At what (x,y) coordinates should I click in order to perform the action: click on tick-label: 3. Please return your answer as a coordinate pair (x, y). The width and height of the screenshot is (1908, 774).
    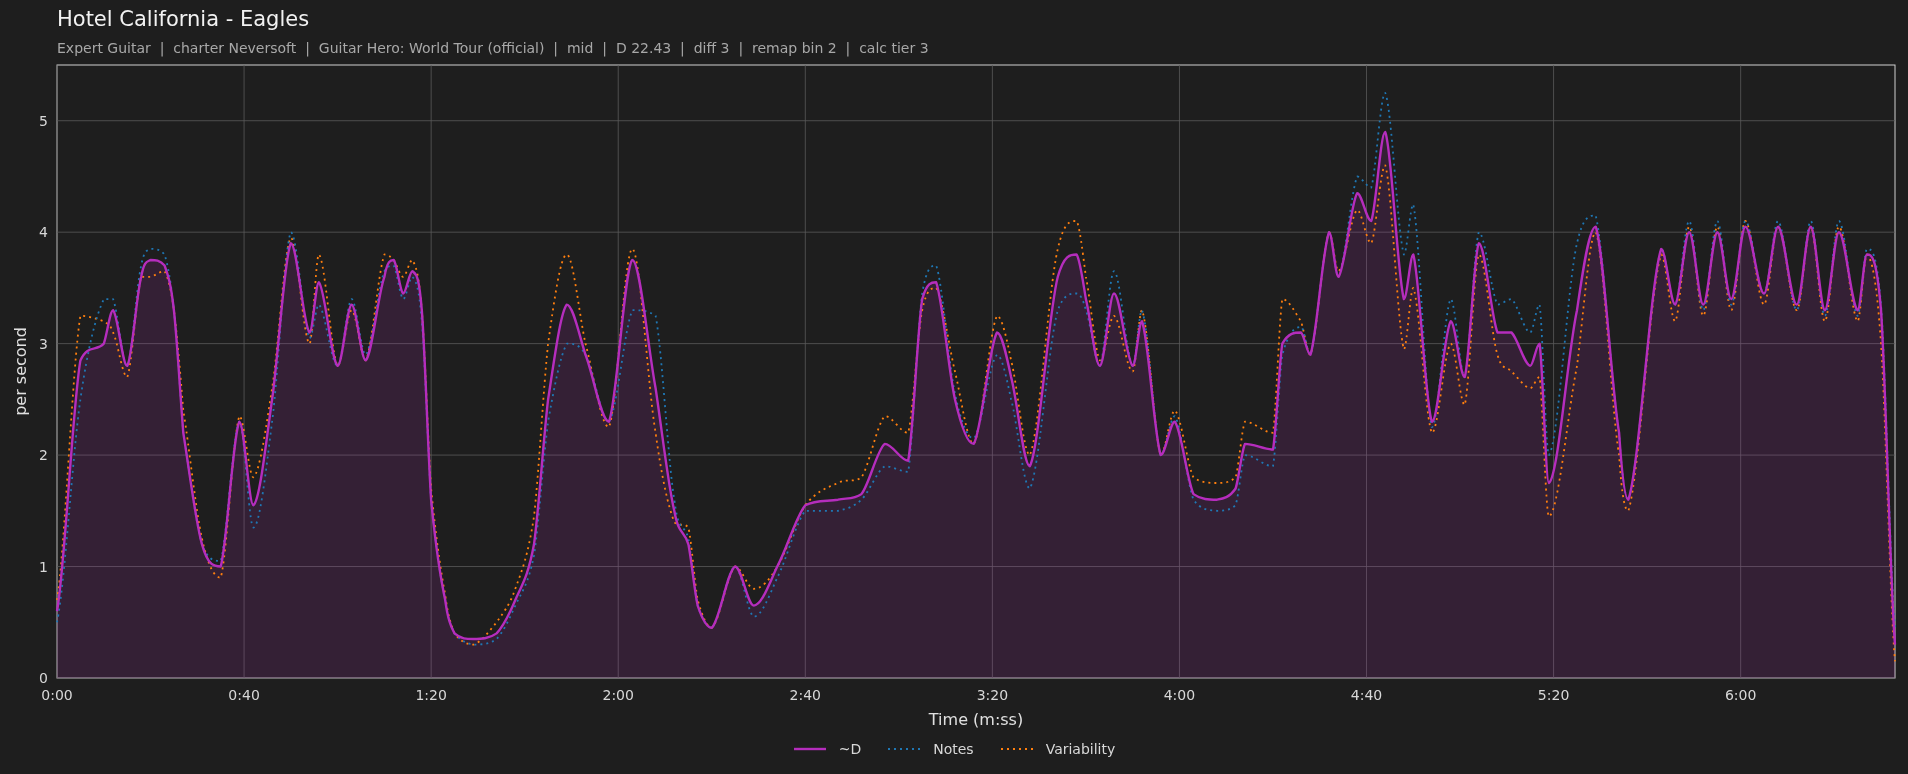
    Looking at the image, I should click on (43, 343).